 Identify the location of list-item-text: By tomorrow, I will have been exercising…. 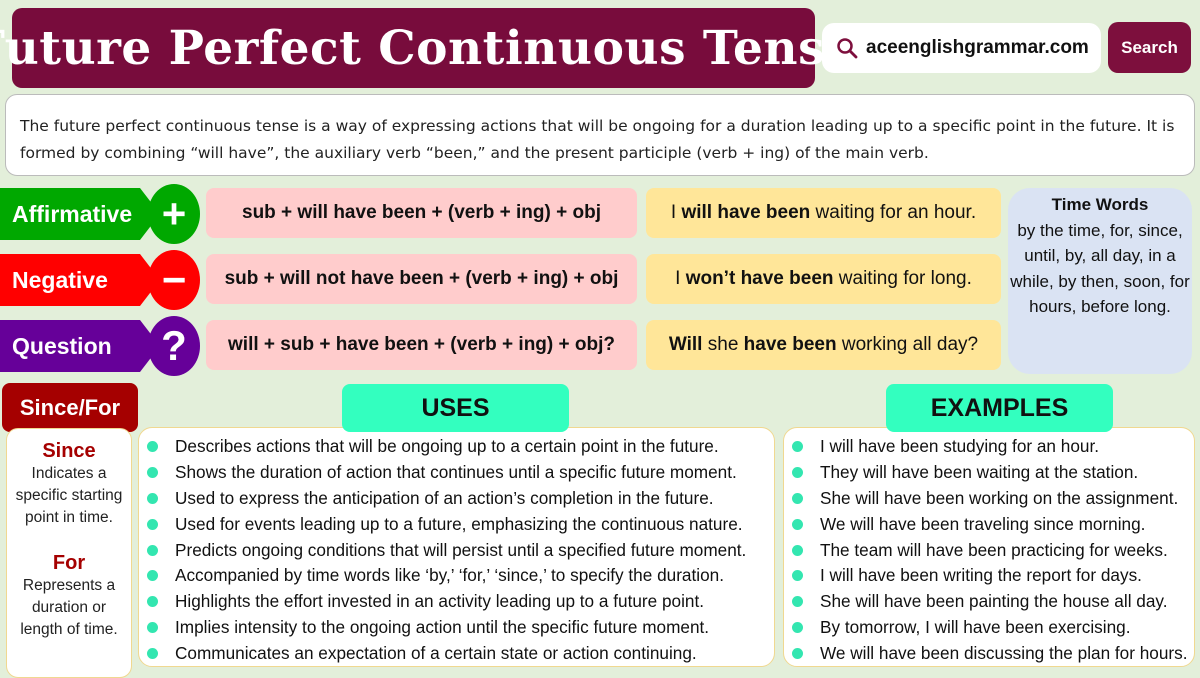
(975, 626).